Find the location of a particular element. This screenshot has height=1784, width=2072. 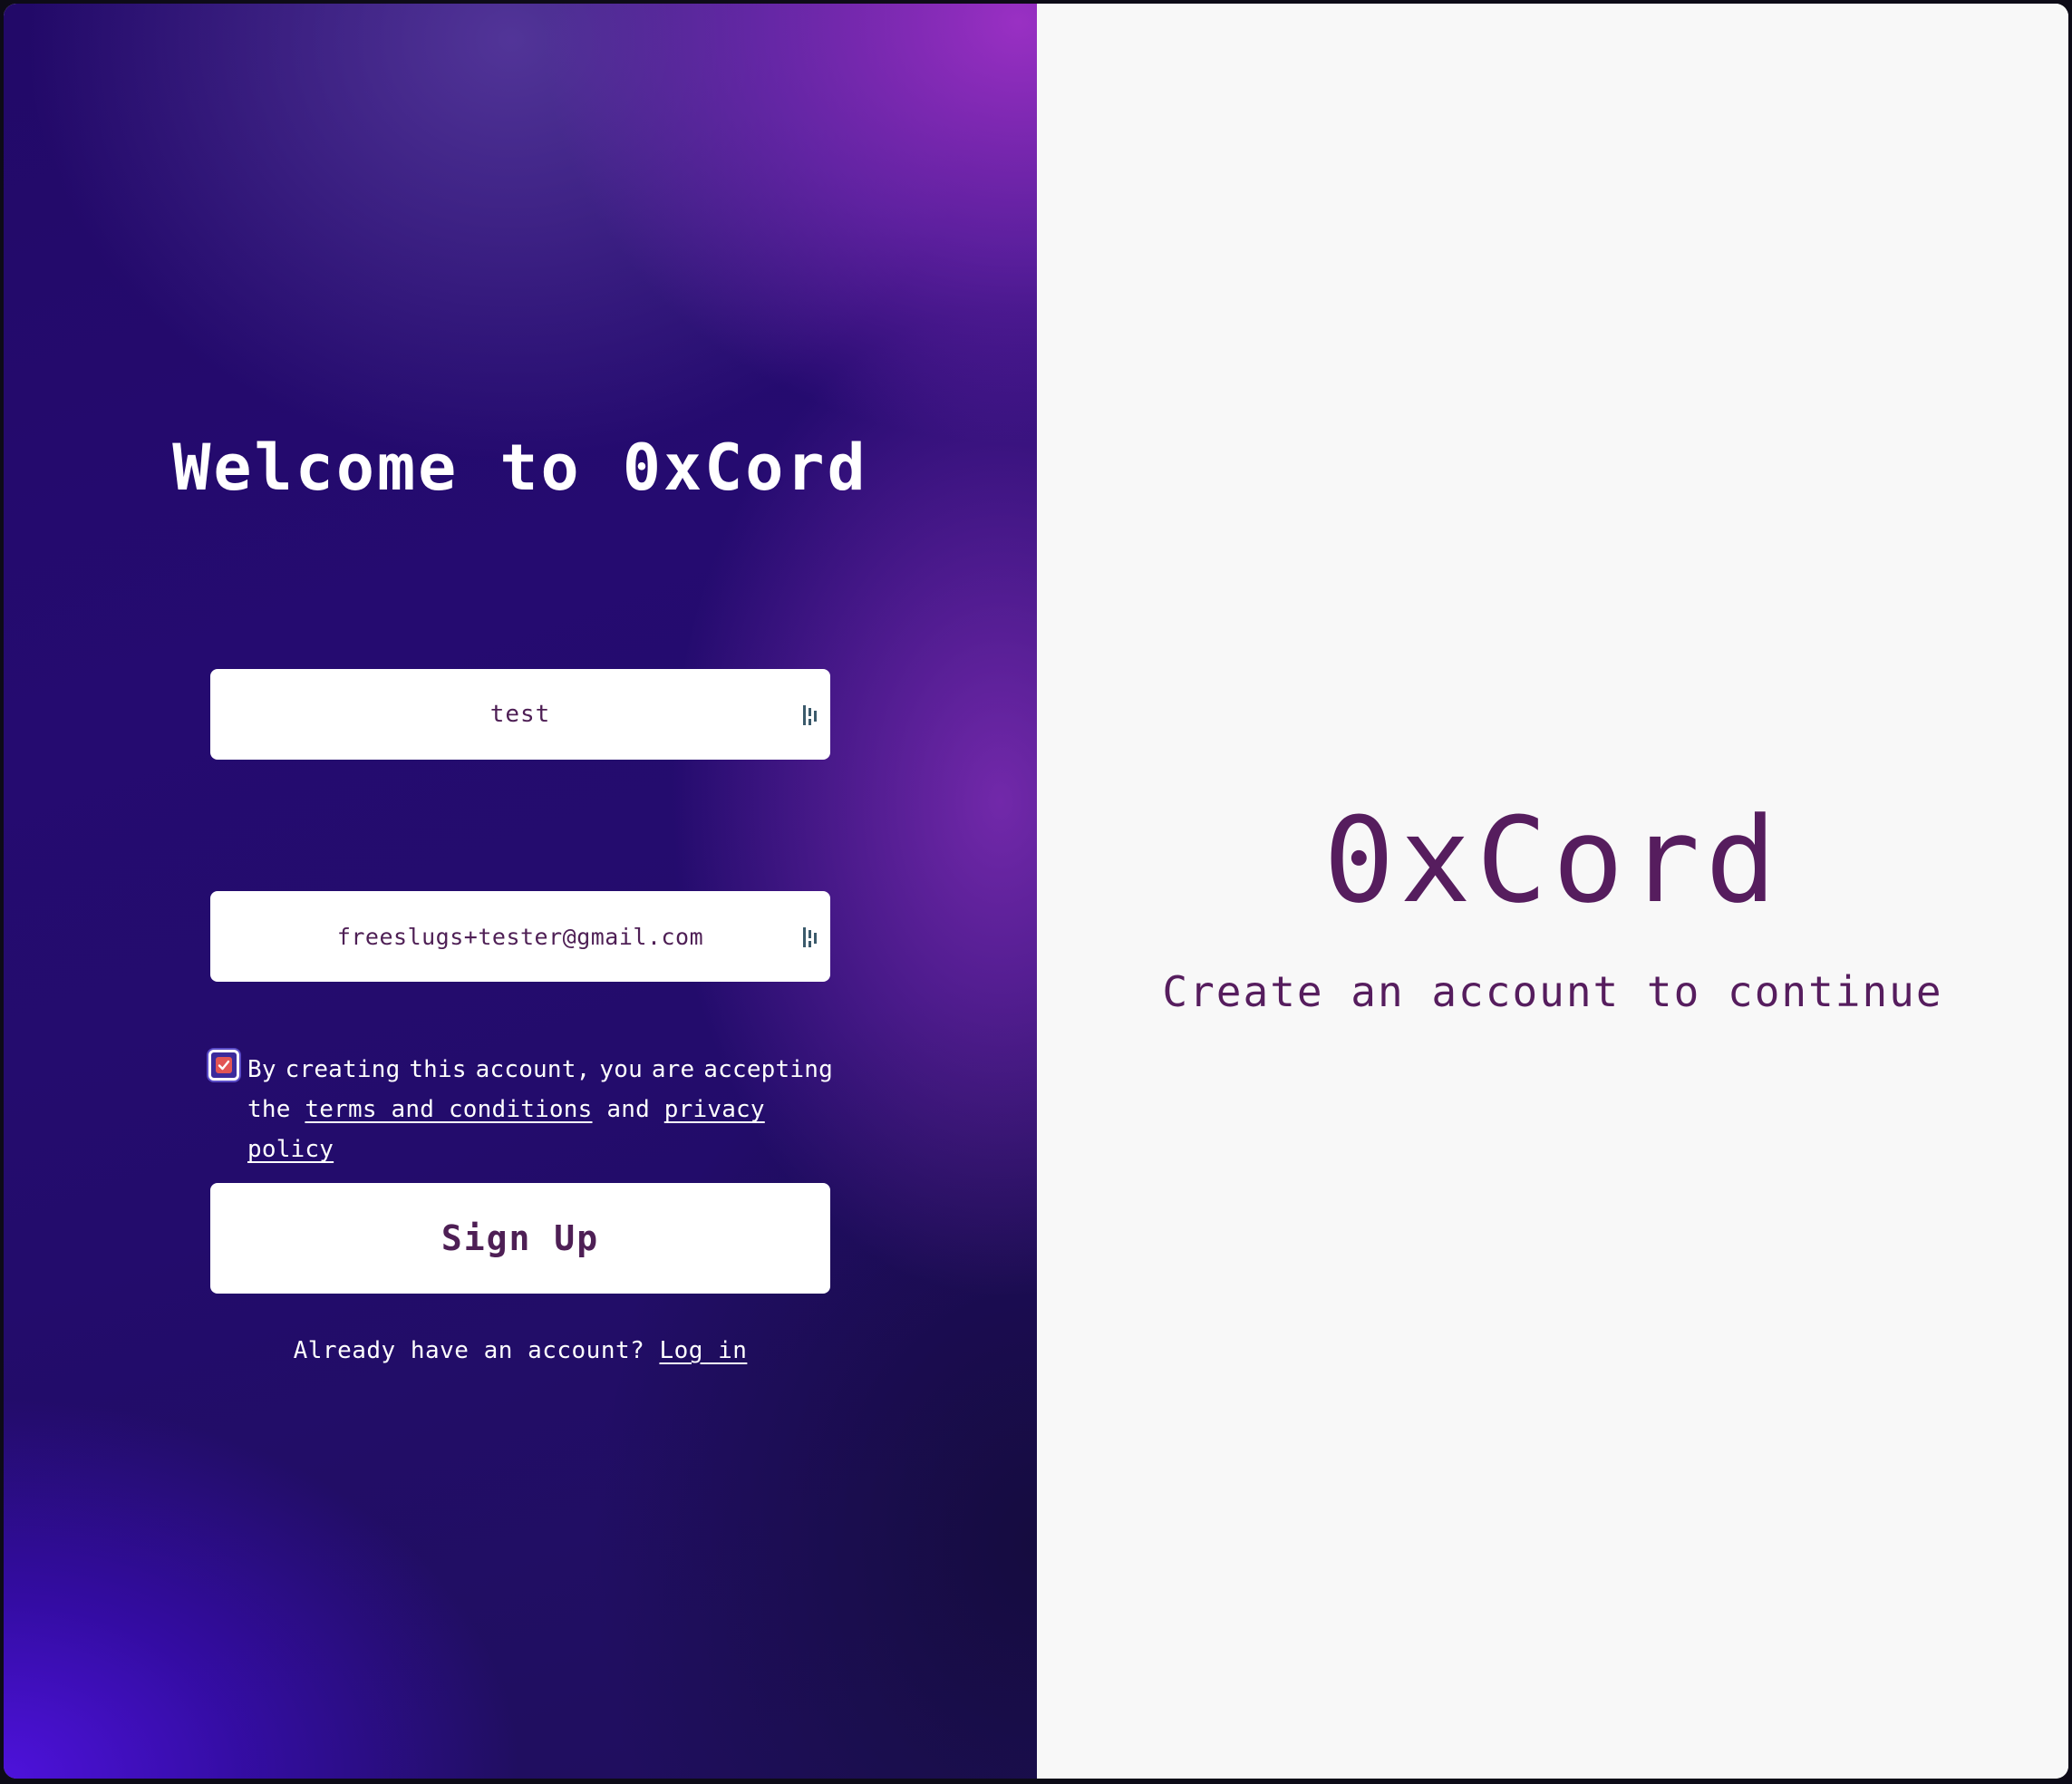

email-field is located at coordinates (520, 936).